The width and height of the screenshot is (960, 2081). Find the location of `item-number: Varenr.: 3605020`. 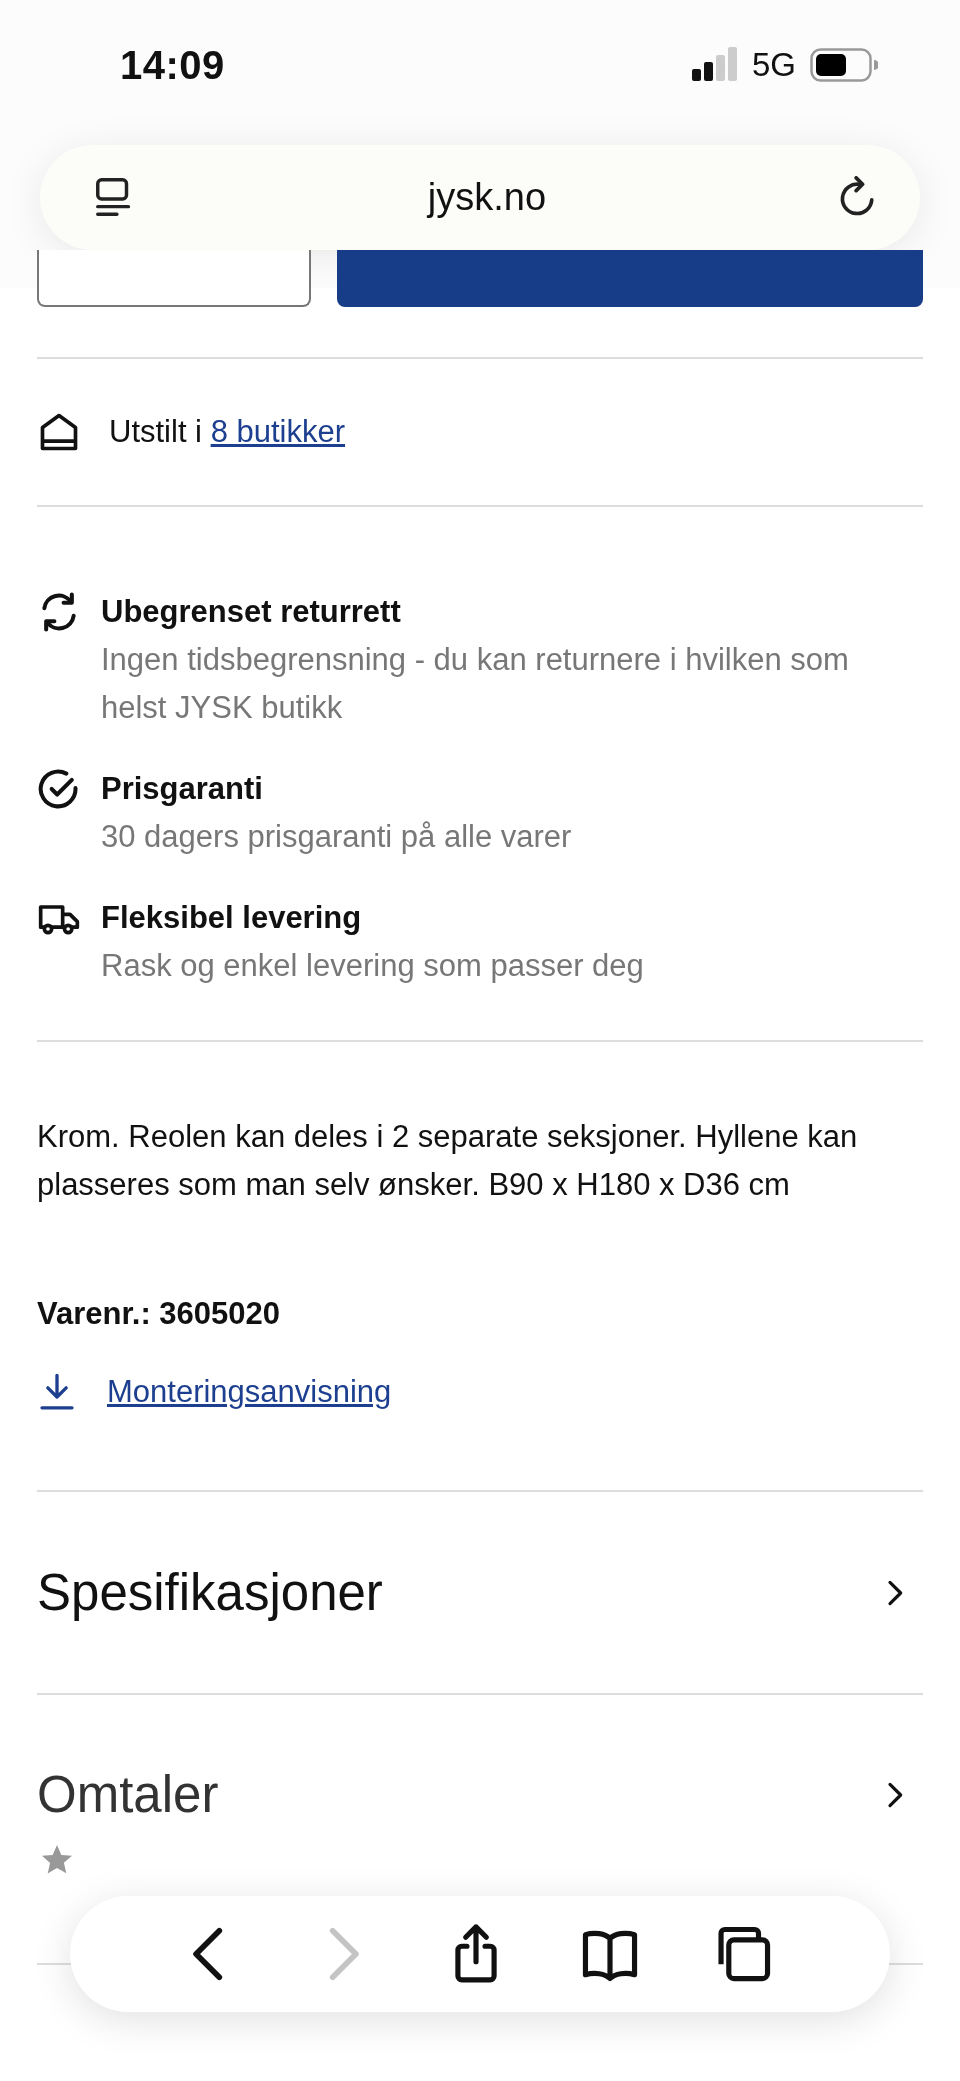

item-number: Varenr.: 3605020 is located at coordinates (159, 1314).